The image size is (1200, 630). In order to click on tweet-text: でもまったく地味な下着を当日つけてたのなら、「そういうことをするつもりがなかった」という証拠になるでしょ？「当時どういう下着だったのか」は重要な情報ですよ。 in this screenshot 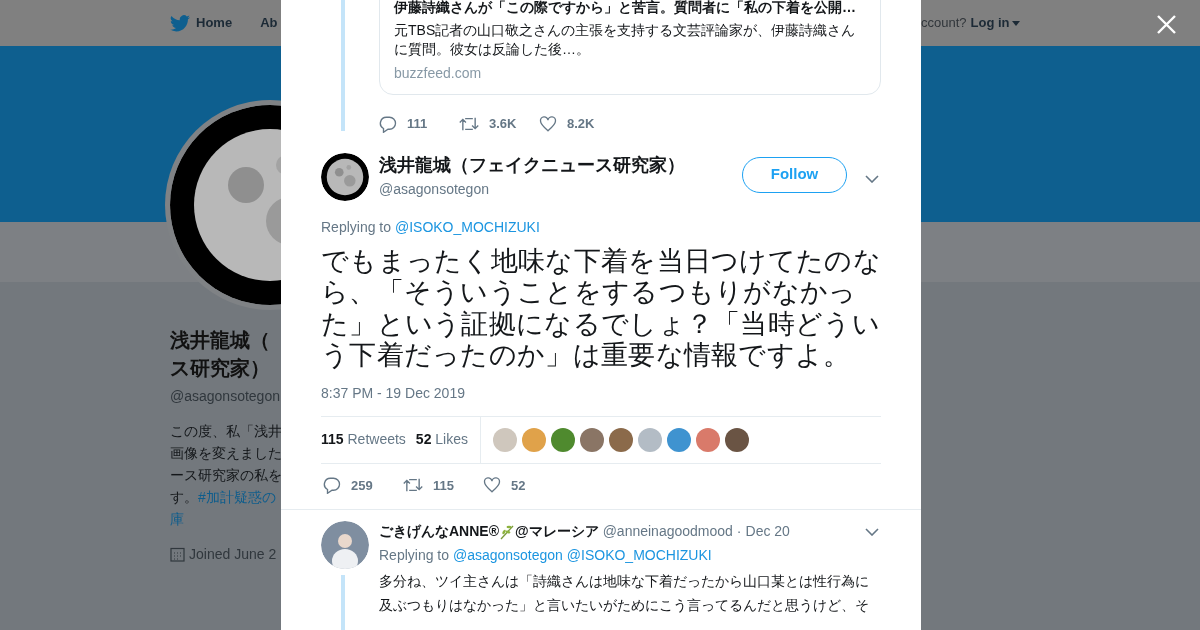, I will do `click(601, 308)`.